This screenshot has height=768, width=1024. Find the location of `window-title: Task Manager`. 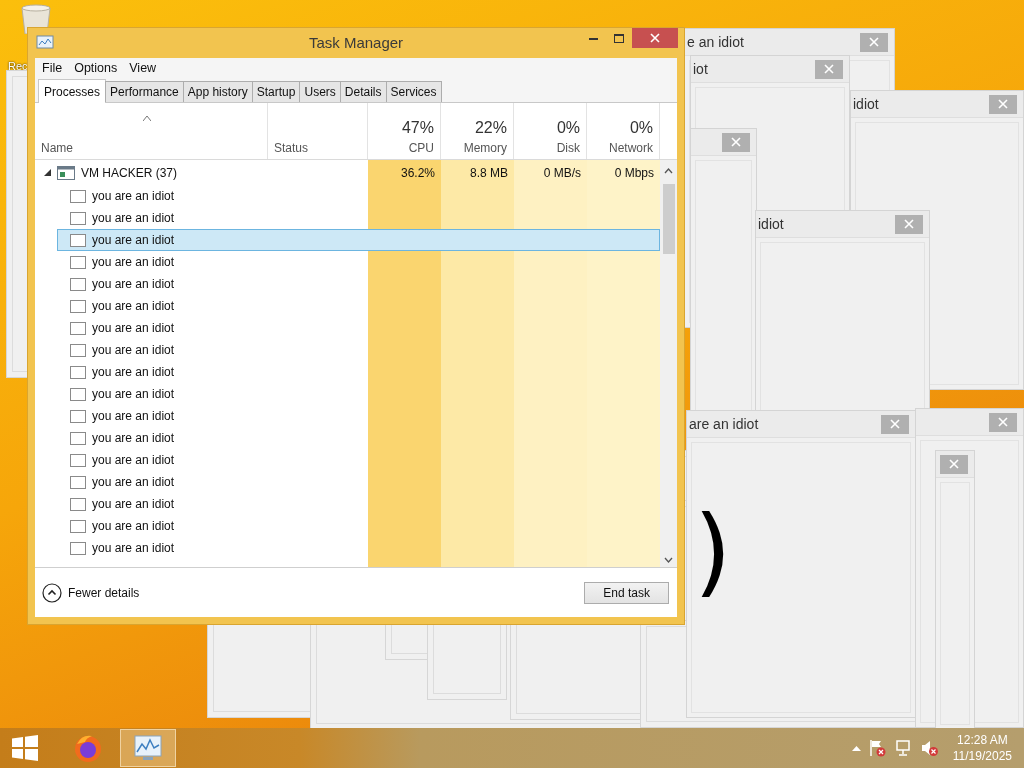

window-title: Task Manager is located at coordinates (356, 42).